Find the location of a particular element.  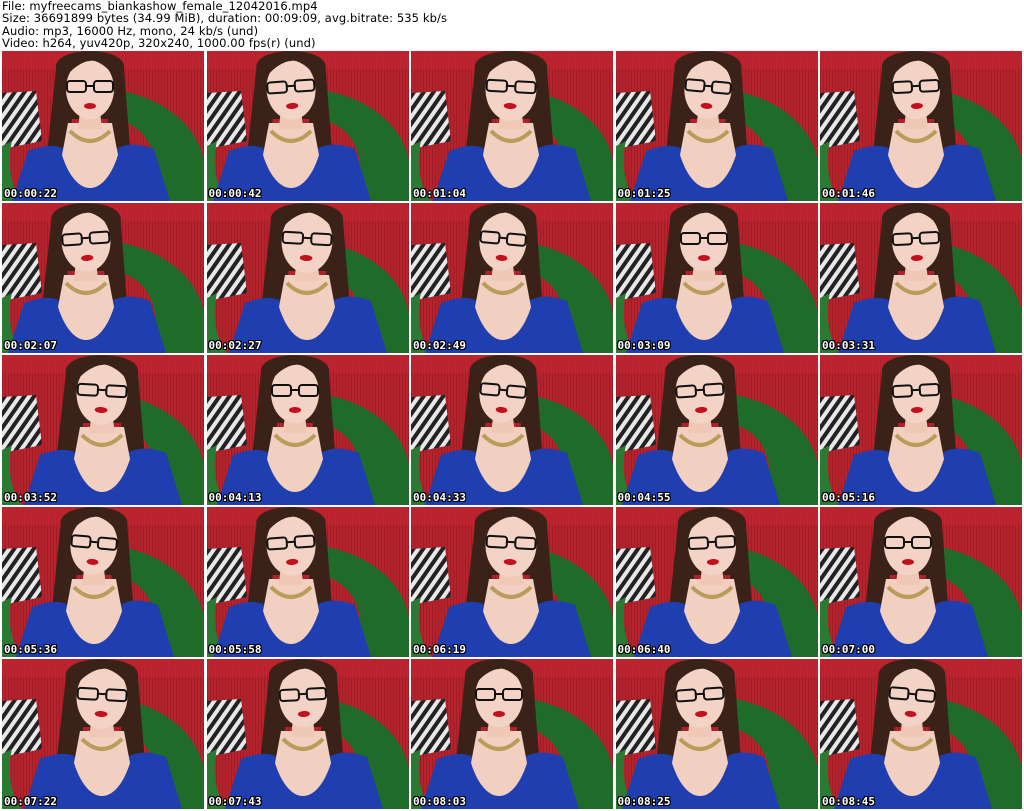

video-thumbnail: 00:03:52 is located at coordinates (103, 430).